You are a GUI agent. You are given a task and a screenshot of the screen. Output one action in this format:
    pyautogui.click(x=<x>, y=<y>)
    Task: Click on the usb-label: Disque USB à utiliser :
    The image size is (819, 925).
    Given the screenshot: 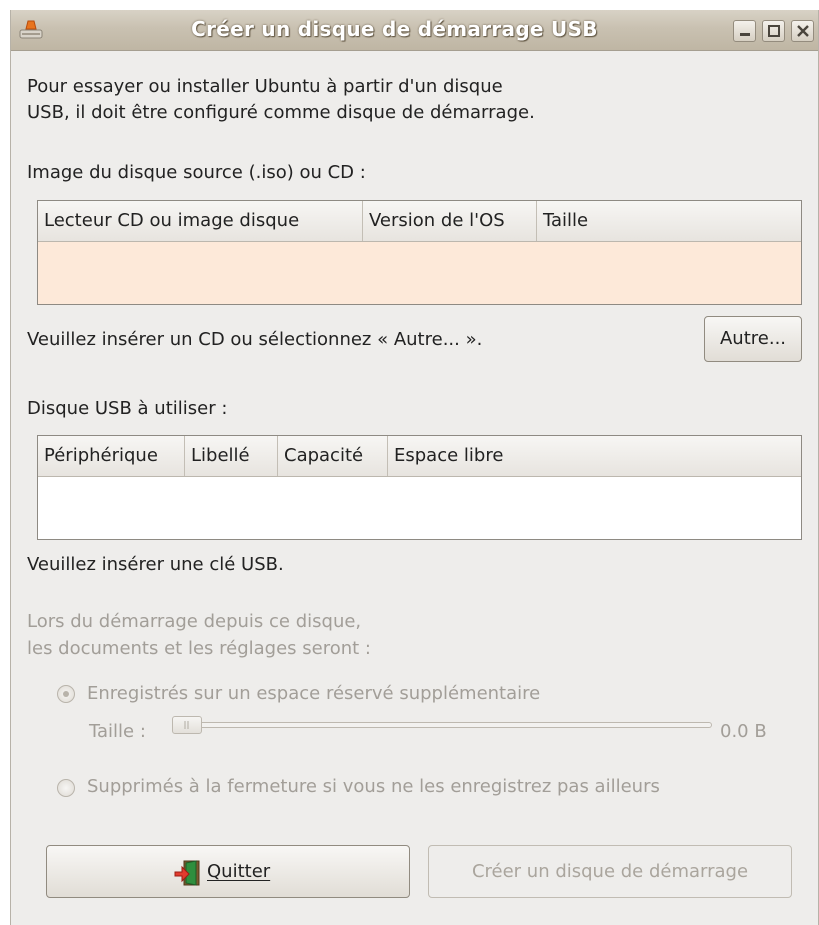 What is the action you would take?
    pyautogui.click(x=127, y=408)
    